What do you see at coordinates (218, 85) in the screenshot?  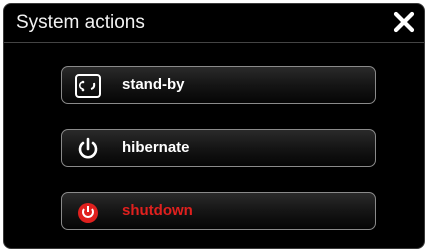 I see `stand-by-button: stand-by` at bounding box center [218, 85].